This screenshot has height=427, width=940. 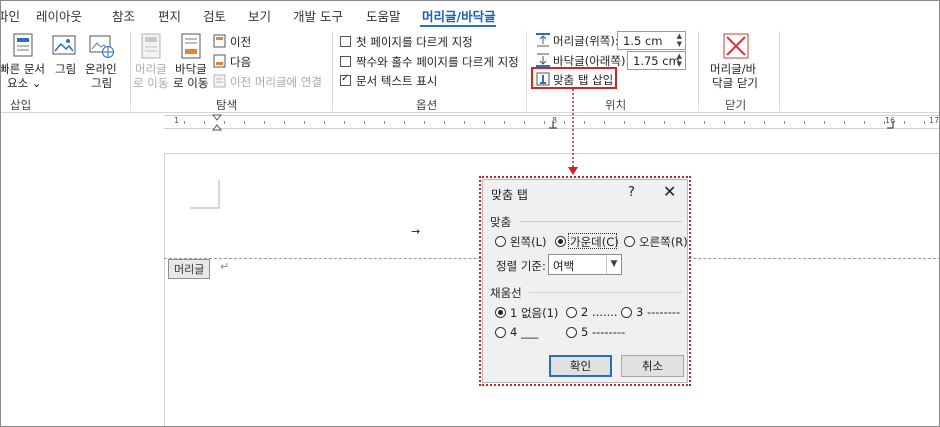 What do you see at coordinates (219, 41) in the screenshot?
I see `previous-icon` at bounding box center [219, 41].